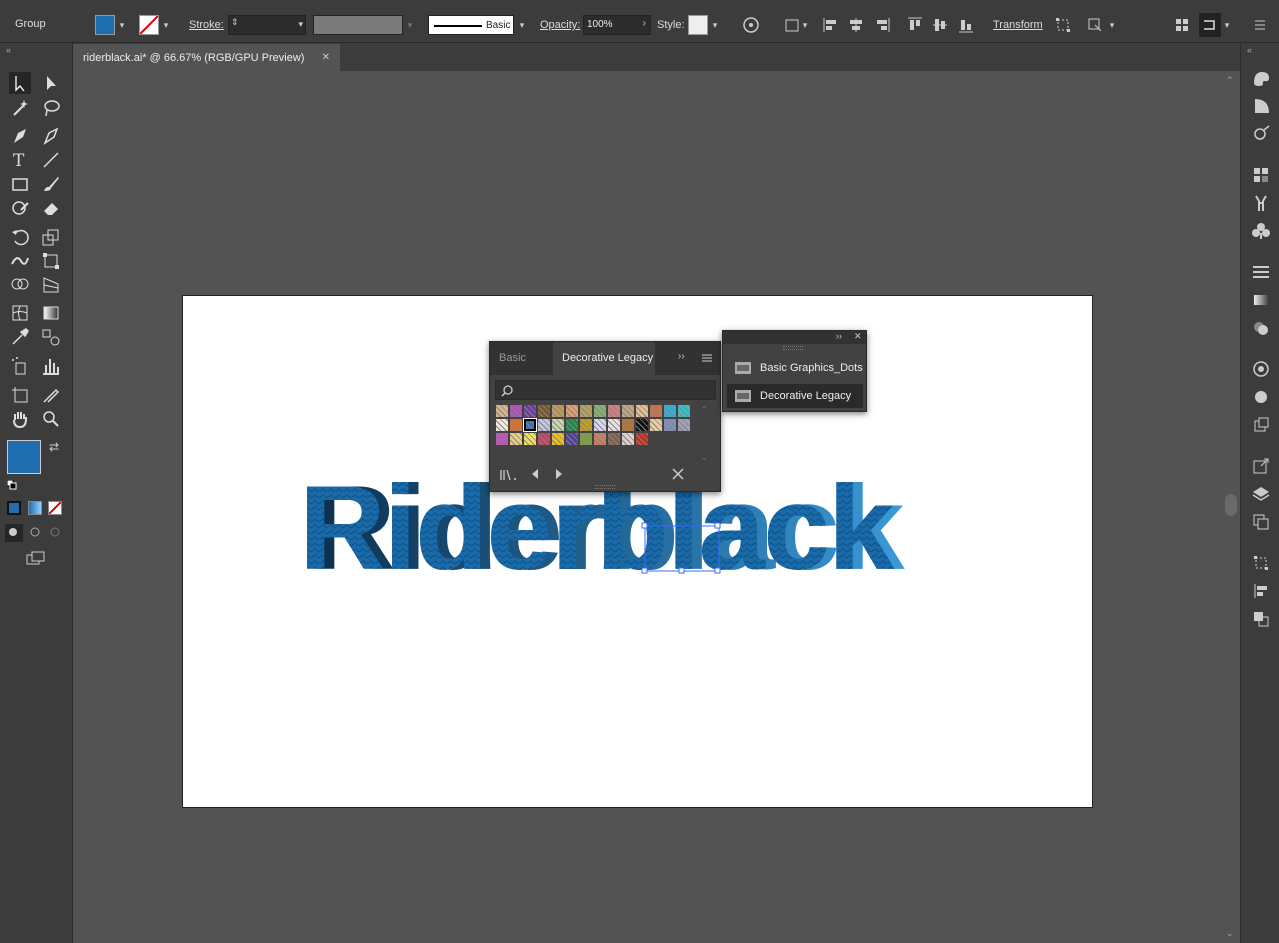  Describe the element at coordinates (20, 337) in the screenshot. I see `eyedropper-tool-icon` at that location.